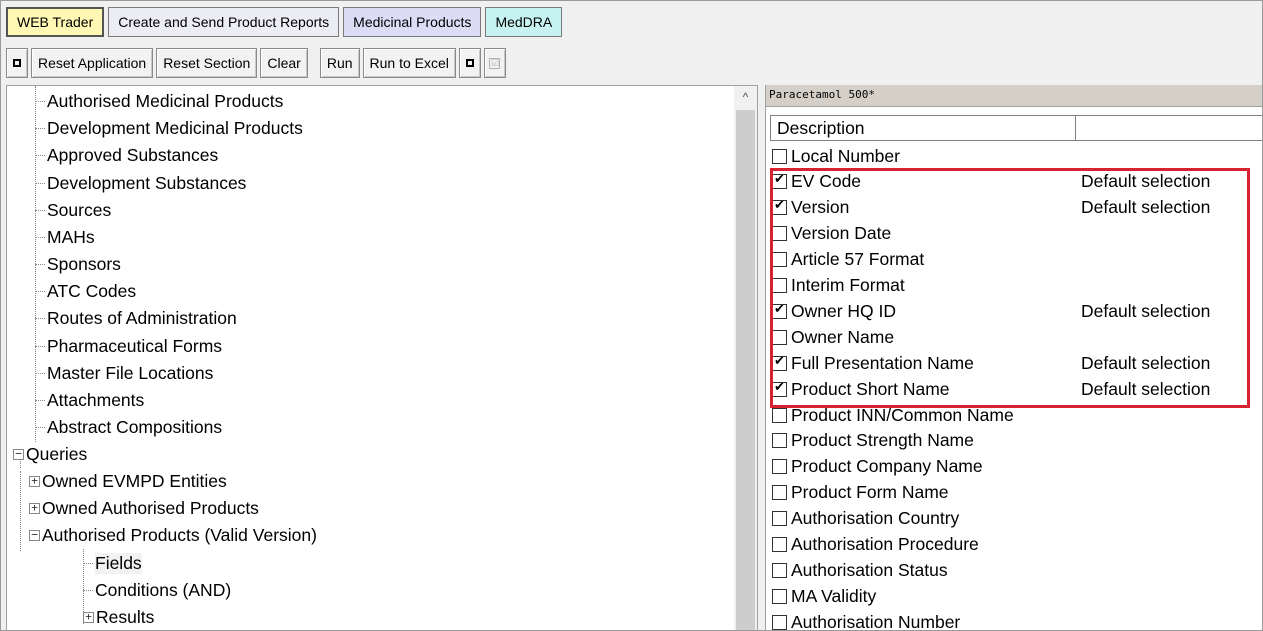 The width and height of the screenshot is (1263, 631). I want to click on clear-button: Clear, so click(284, 63).